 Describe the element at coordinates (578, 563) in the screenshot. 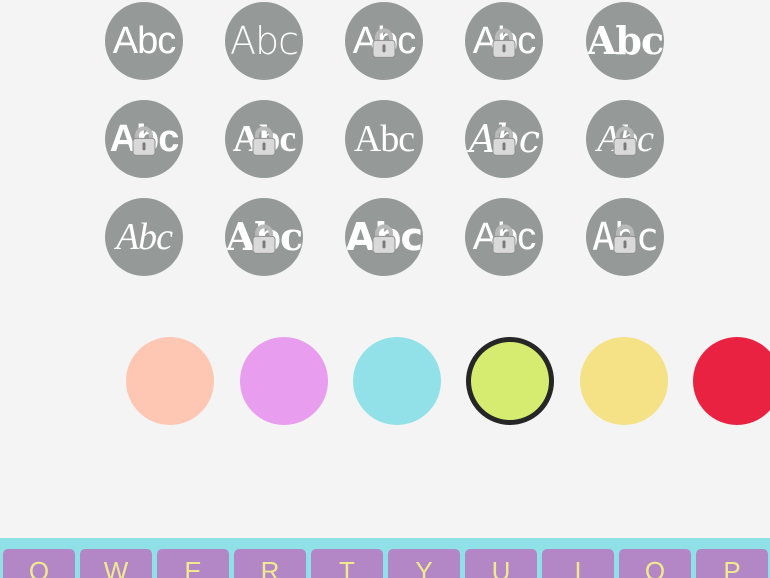

I see `key-i: I` at that location.